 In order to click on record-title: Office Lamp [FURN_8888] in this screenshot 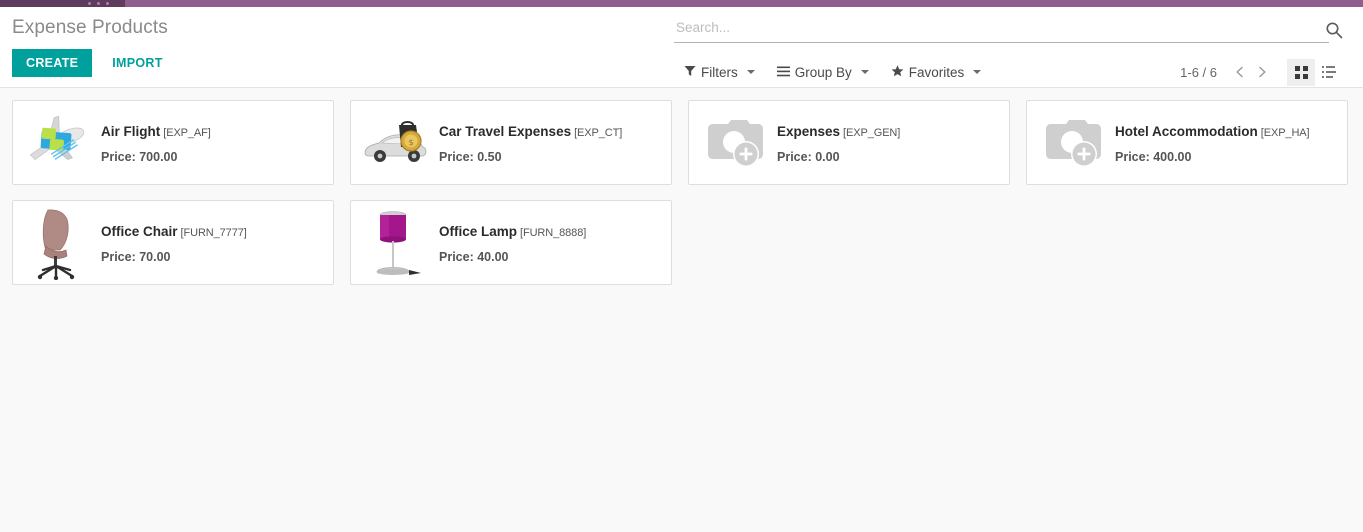, I will do `click(551, 232)`.